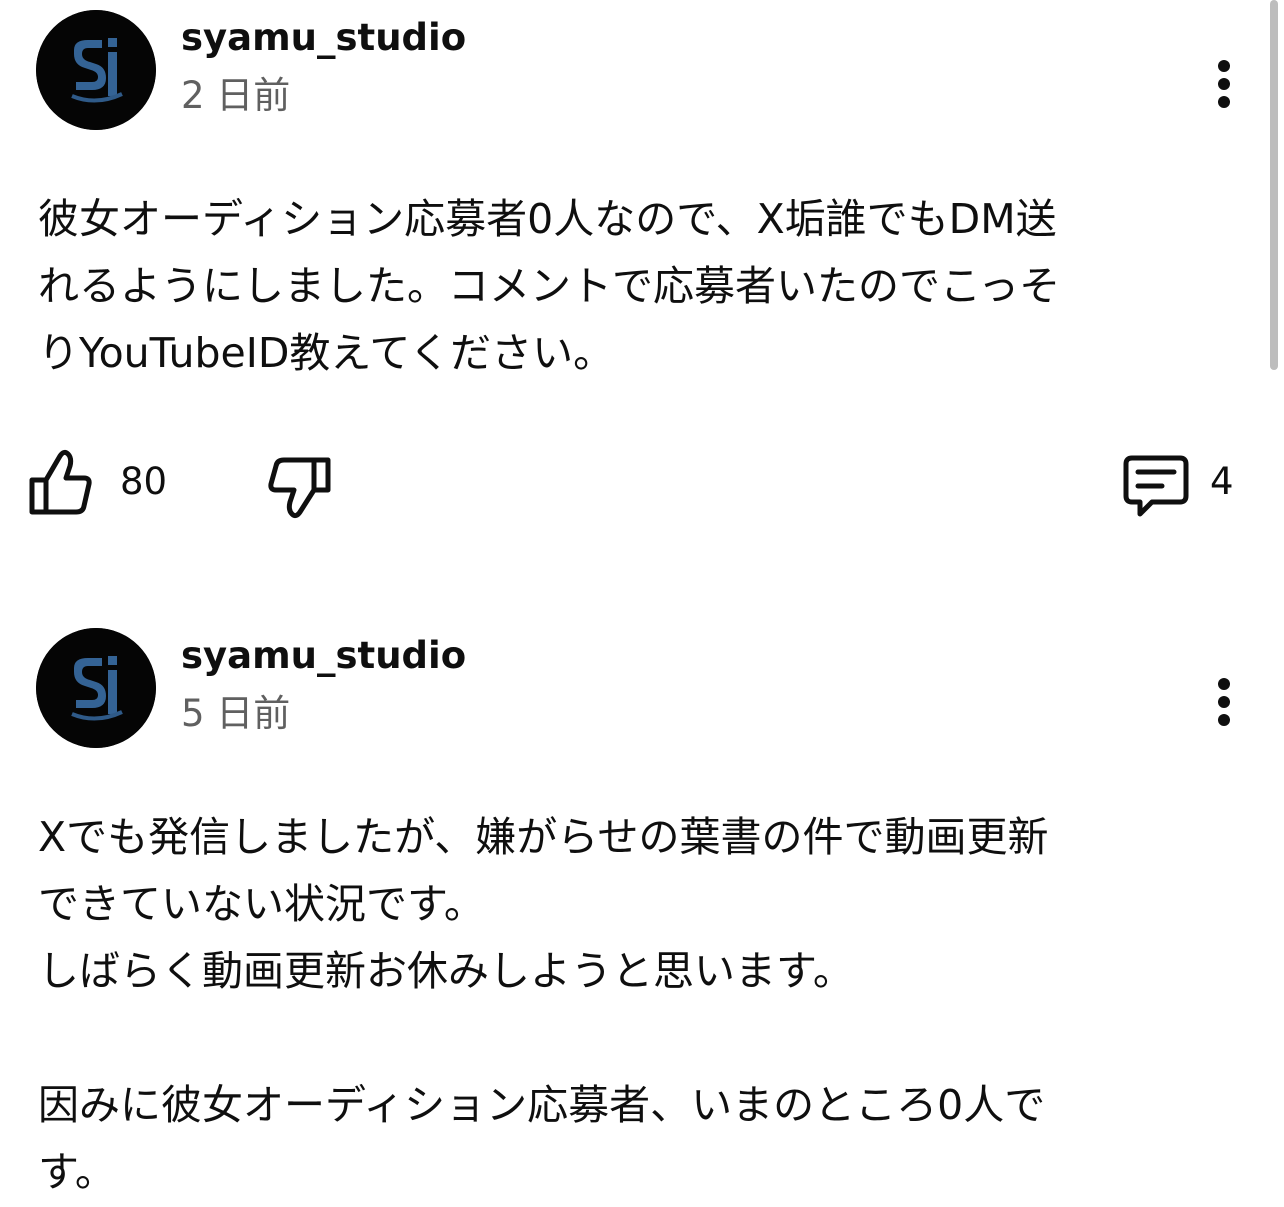 Image resolution: width=1284 pixels, height=1207 pixels. I want to click on scrollbar, so click(1274, 185).